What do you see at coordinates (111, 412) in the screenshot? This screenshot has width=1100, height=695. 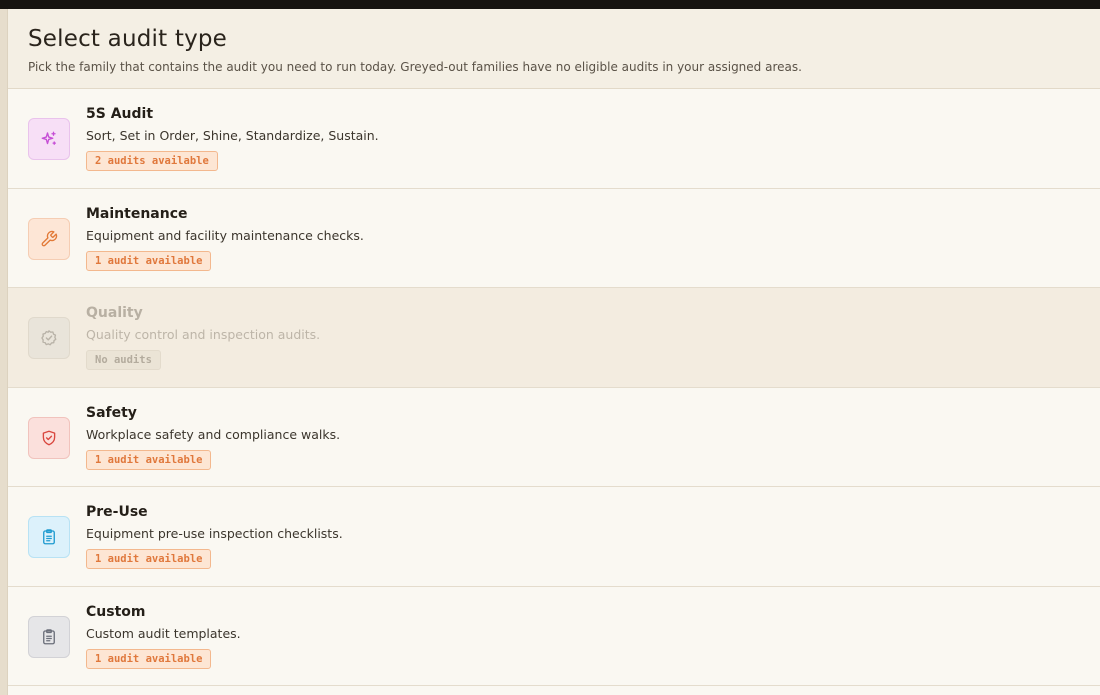 I see `family-name: Safety` at bounding box center [111, 412].